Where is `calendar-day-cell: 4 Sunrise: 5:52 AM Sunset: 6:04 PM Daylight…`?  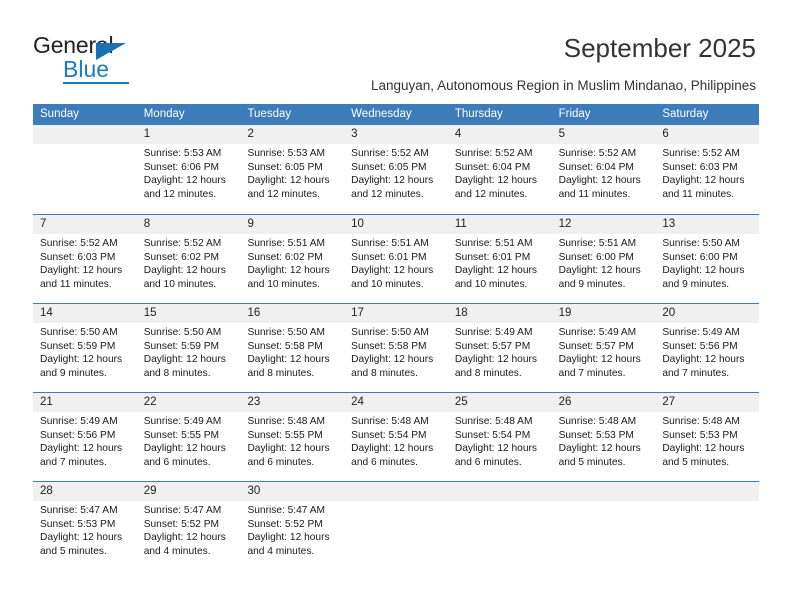
calendar-day-cell: 4 Sunrise: 5:52 AM Sunset: 6:04 PM Daylight… is located at coordinates (499, 169).